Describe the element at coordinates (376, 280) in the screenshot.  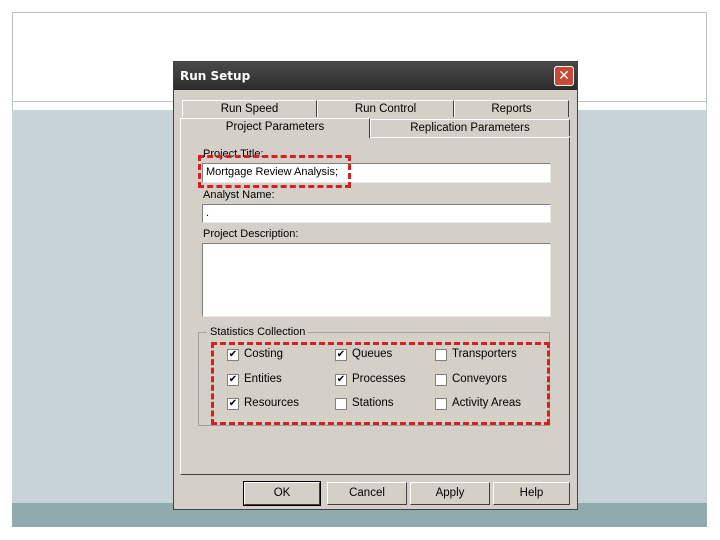
I see `project-description-input` at that location.